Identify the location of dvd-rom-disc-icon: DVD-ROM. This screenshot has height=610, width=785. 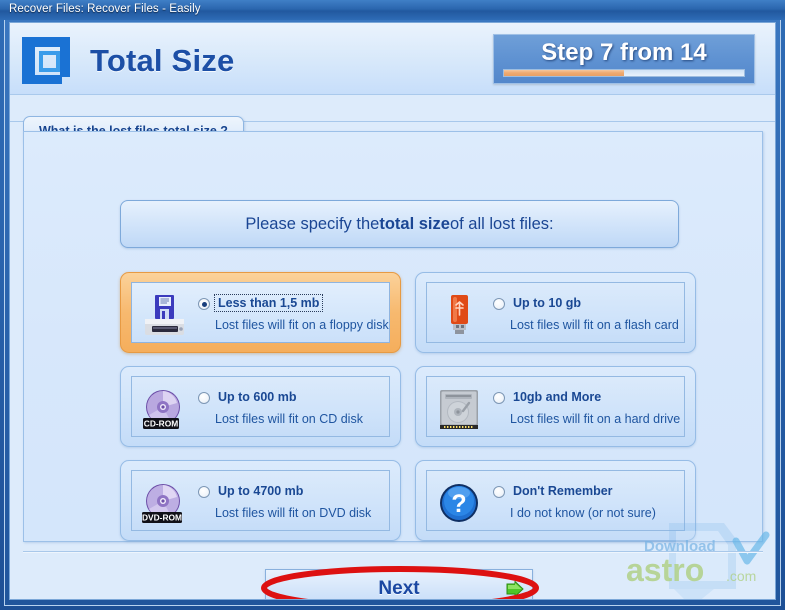
(162, 503).